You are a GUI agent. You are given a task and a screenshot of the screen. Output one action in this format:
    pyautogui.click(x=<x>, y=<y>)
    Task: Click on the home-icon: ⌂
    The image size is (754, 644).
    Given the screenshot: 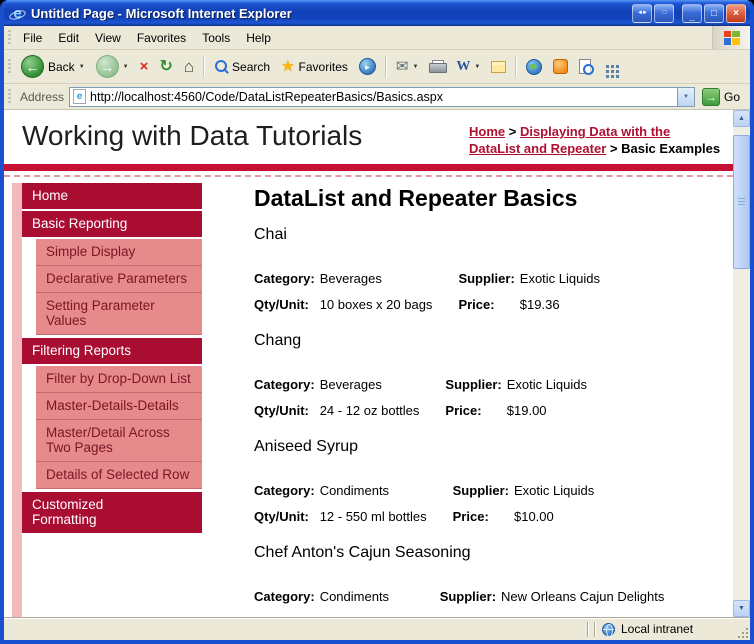 What is the action you would take?
    pyautogui.click(x=189, y=66)
    